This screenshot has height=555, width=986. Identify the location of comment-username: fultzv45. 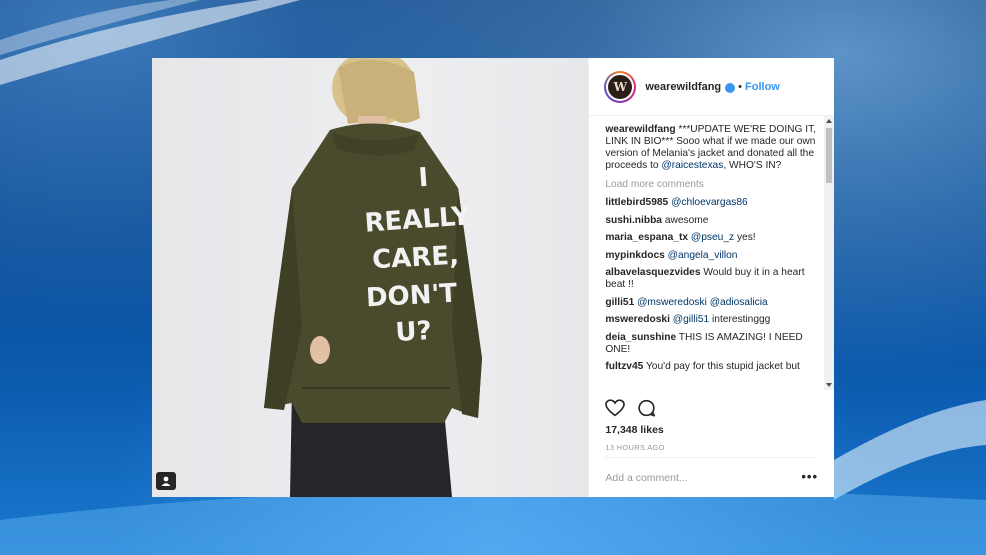
(624, 366).